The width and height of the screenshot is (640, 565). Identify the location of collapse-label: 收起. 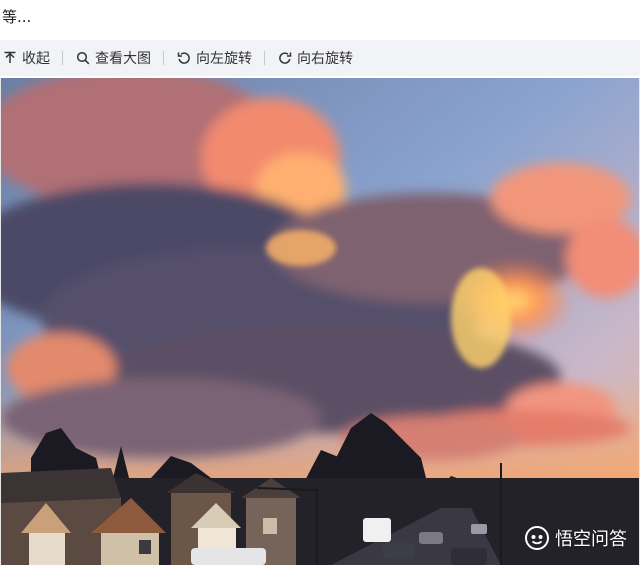
(36, 59).